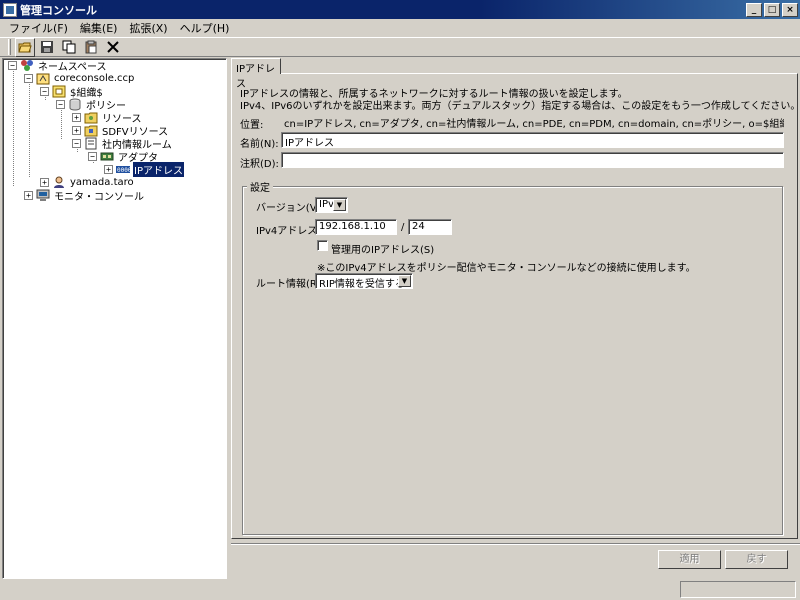 The image size is (800, 600). I want to click on status-panel, so click(738, 589).